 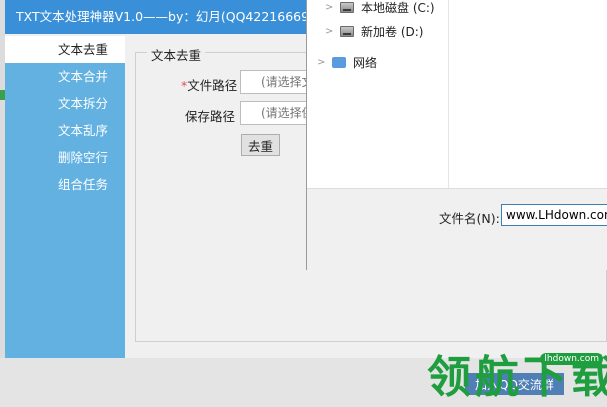 I want to click on tree-item-drive-d: > 新加卷 (D:), so click(x=378, y=32).